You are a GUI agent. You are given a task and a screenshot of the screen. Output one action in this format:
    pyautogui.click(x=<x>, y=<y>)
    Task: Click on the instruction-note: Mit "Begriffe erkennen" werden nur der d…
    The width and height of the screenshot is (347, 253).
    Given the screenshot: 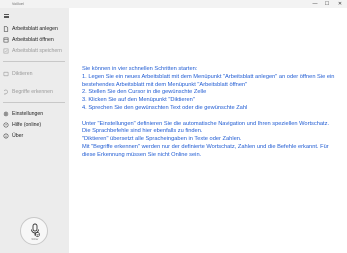 What is the action you would take?
    pyautogui.click(x=205, y=150)
    